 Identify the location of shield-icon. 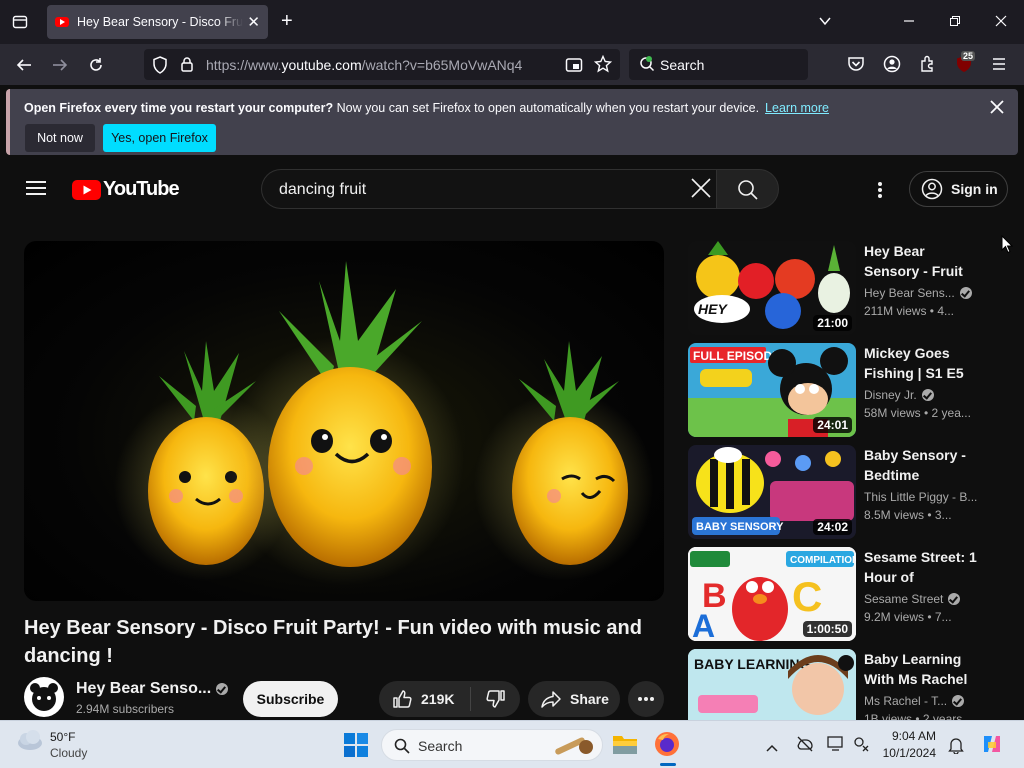
(160, 67).